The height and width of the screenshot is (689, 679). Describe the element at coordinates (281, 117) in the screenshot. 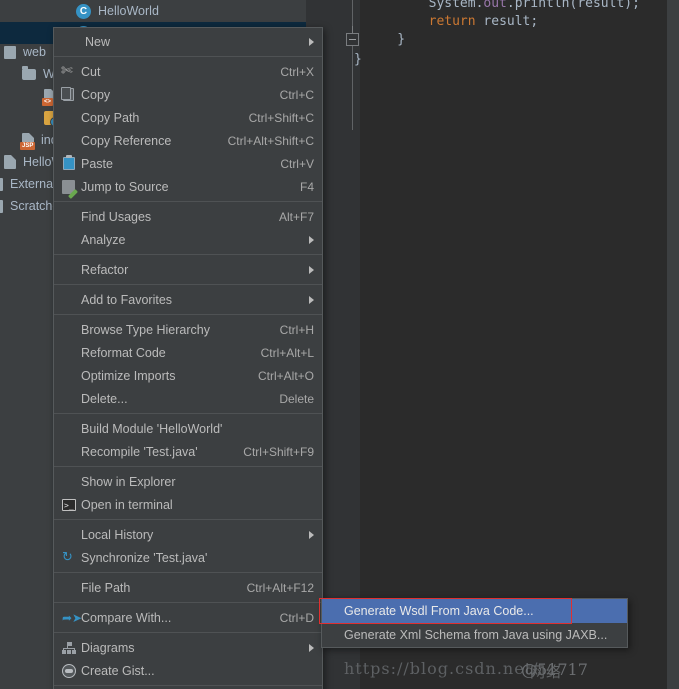

I see `menu-item-shortcut: Ctrl+Shift+C` at that location.